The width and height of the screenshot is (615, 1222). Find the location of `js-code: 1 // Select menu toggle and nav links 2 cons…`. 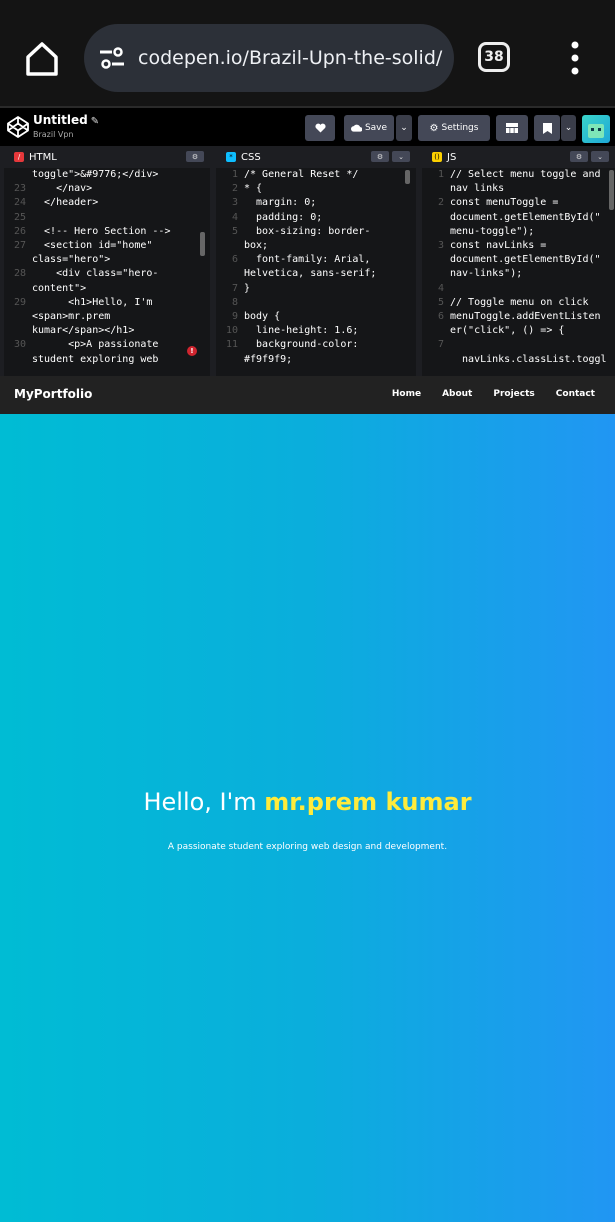

js-code: 1 // Select menu toggle and nav links 2 cons… is located at coordinates (518, 272).